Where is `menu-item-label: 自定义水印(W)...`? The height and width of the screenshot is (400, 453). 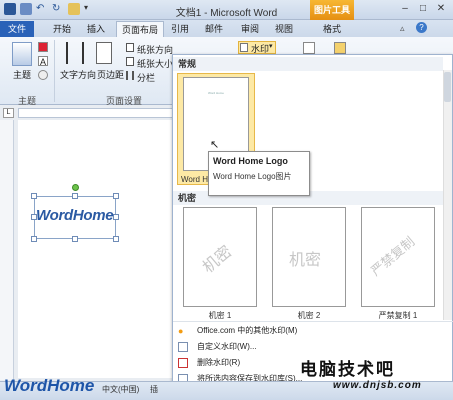
menu-item-label: 自定义水印(W)... is located at coordinates (227, 346).